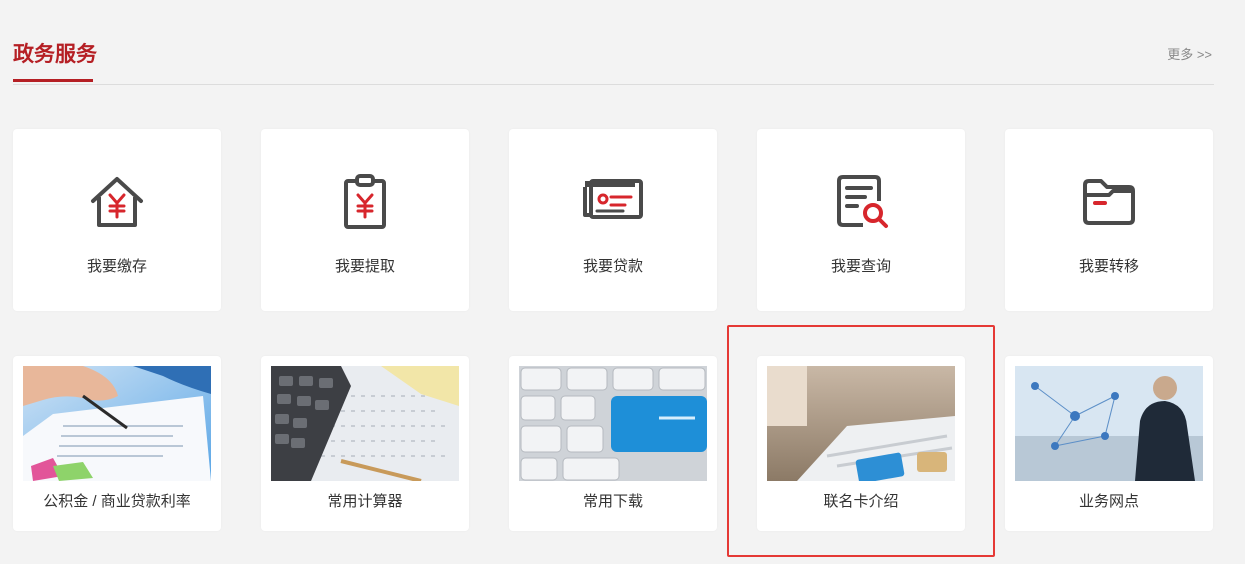  What do you see at coordinates (116, 266) in the screenshot?
I see `service-label: 我要缴存` at bounding box center [116, 266].